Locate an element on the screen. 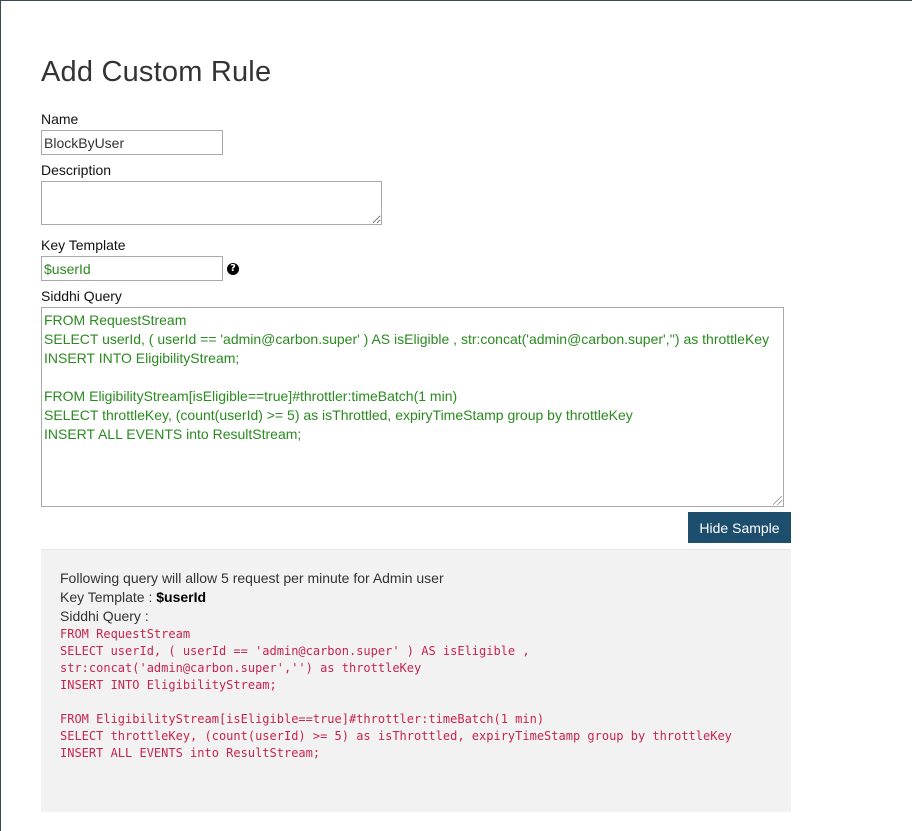  page-title: Add Custom Rule is located at coordinates (156, 72).